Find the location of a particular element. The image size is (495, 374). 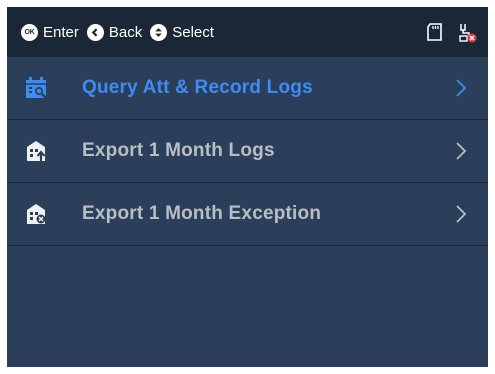

ok-icon: OK is located at coordinates (29, 32).